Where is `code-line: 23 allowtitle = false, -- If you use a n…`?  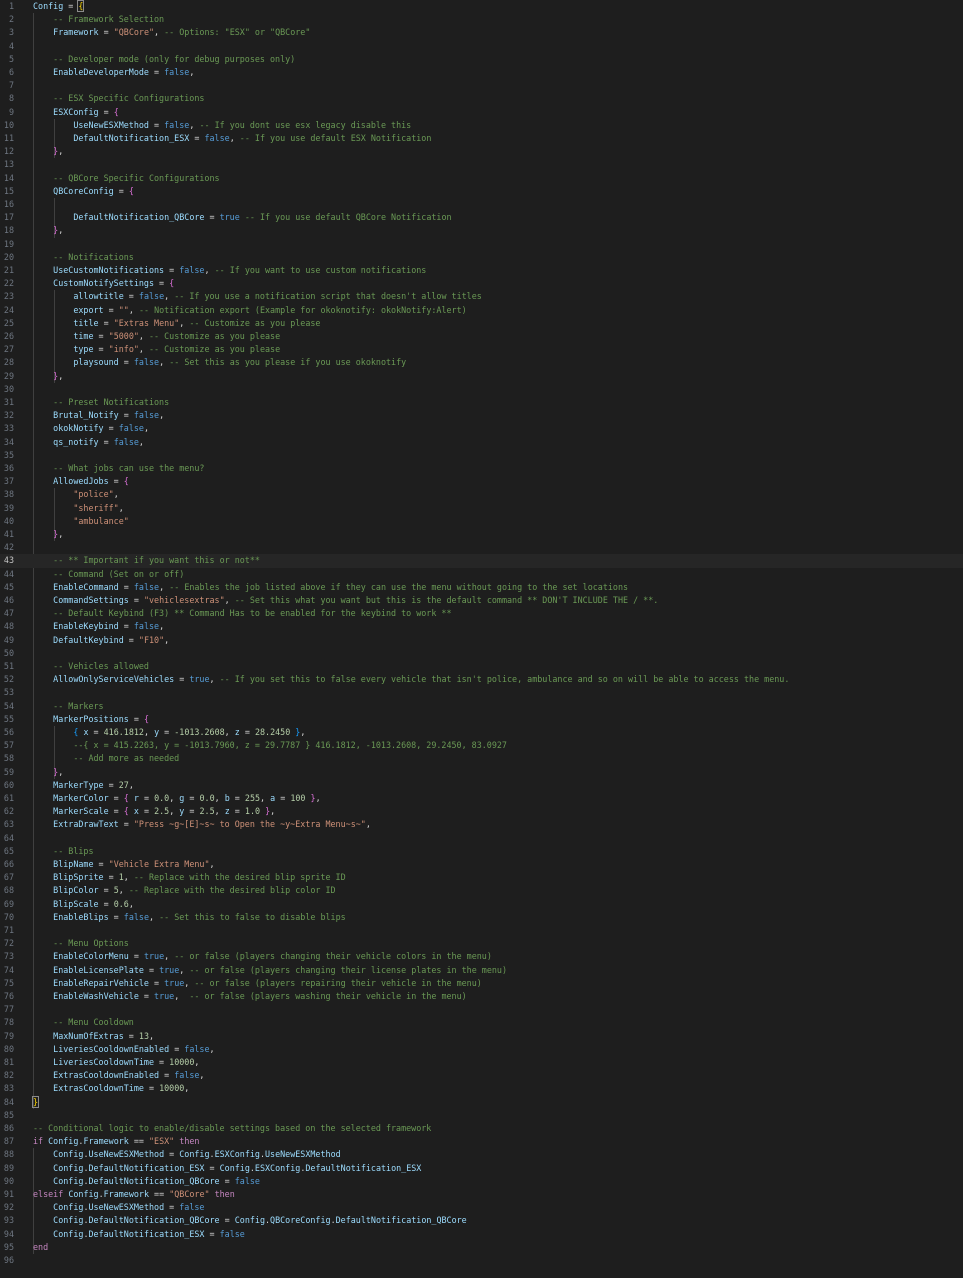
code-line: 23 allowtitle = false, -- If you use a n… is located at coordinates (481, 296).